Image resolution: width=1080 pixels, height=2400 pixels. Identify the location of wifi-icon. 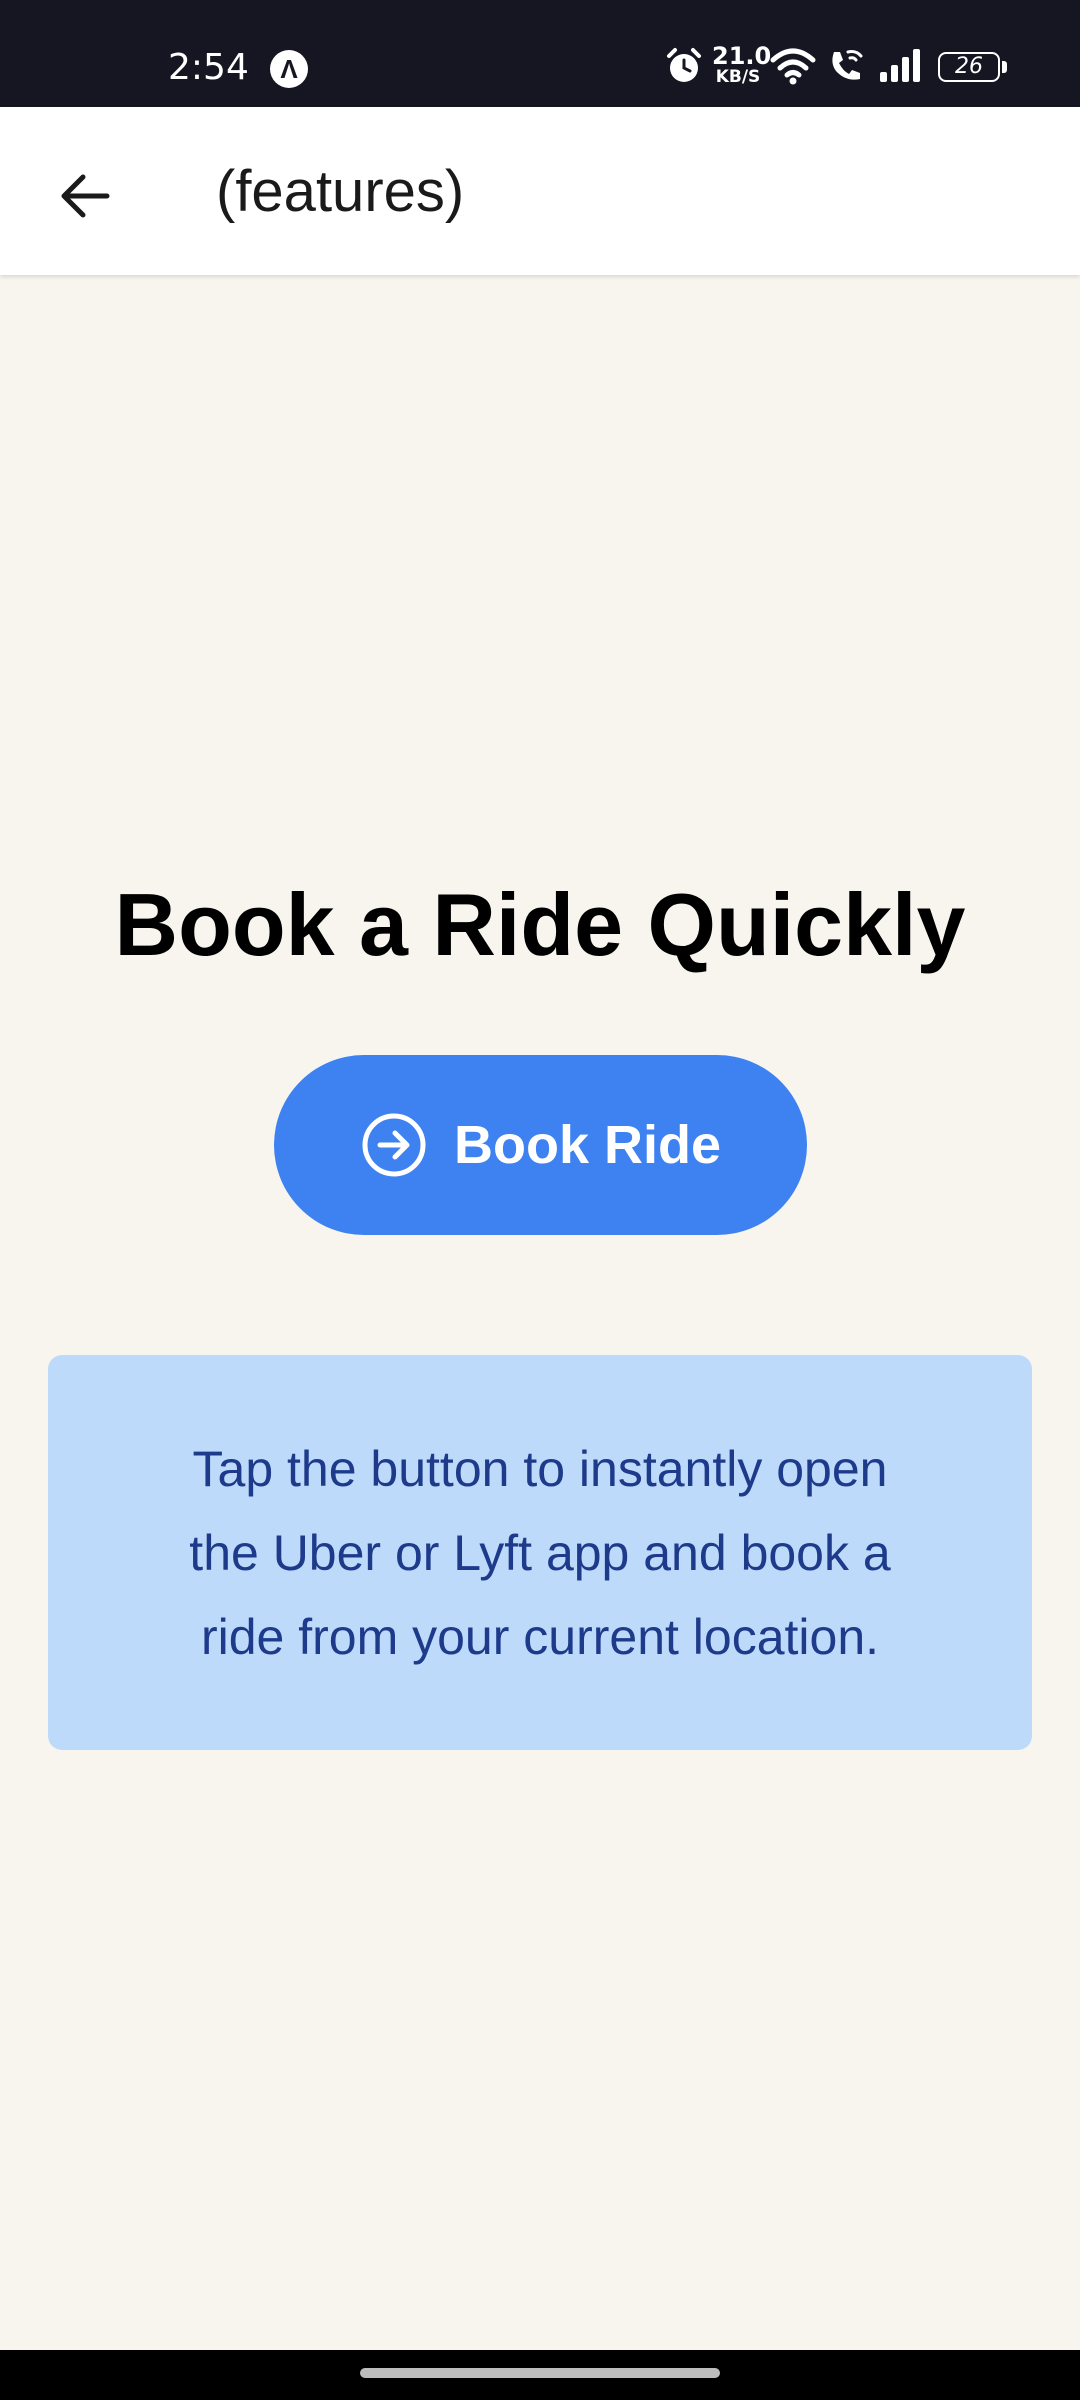
(793, 66).